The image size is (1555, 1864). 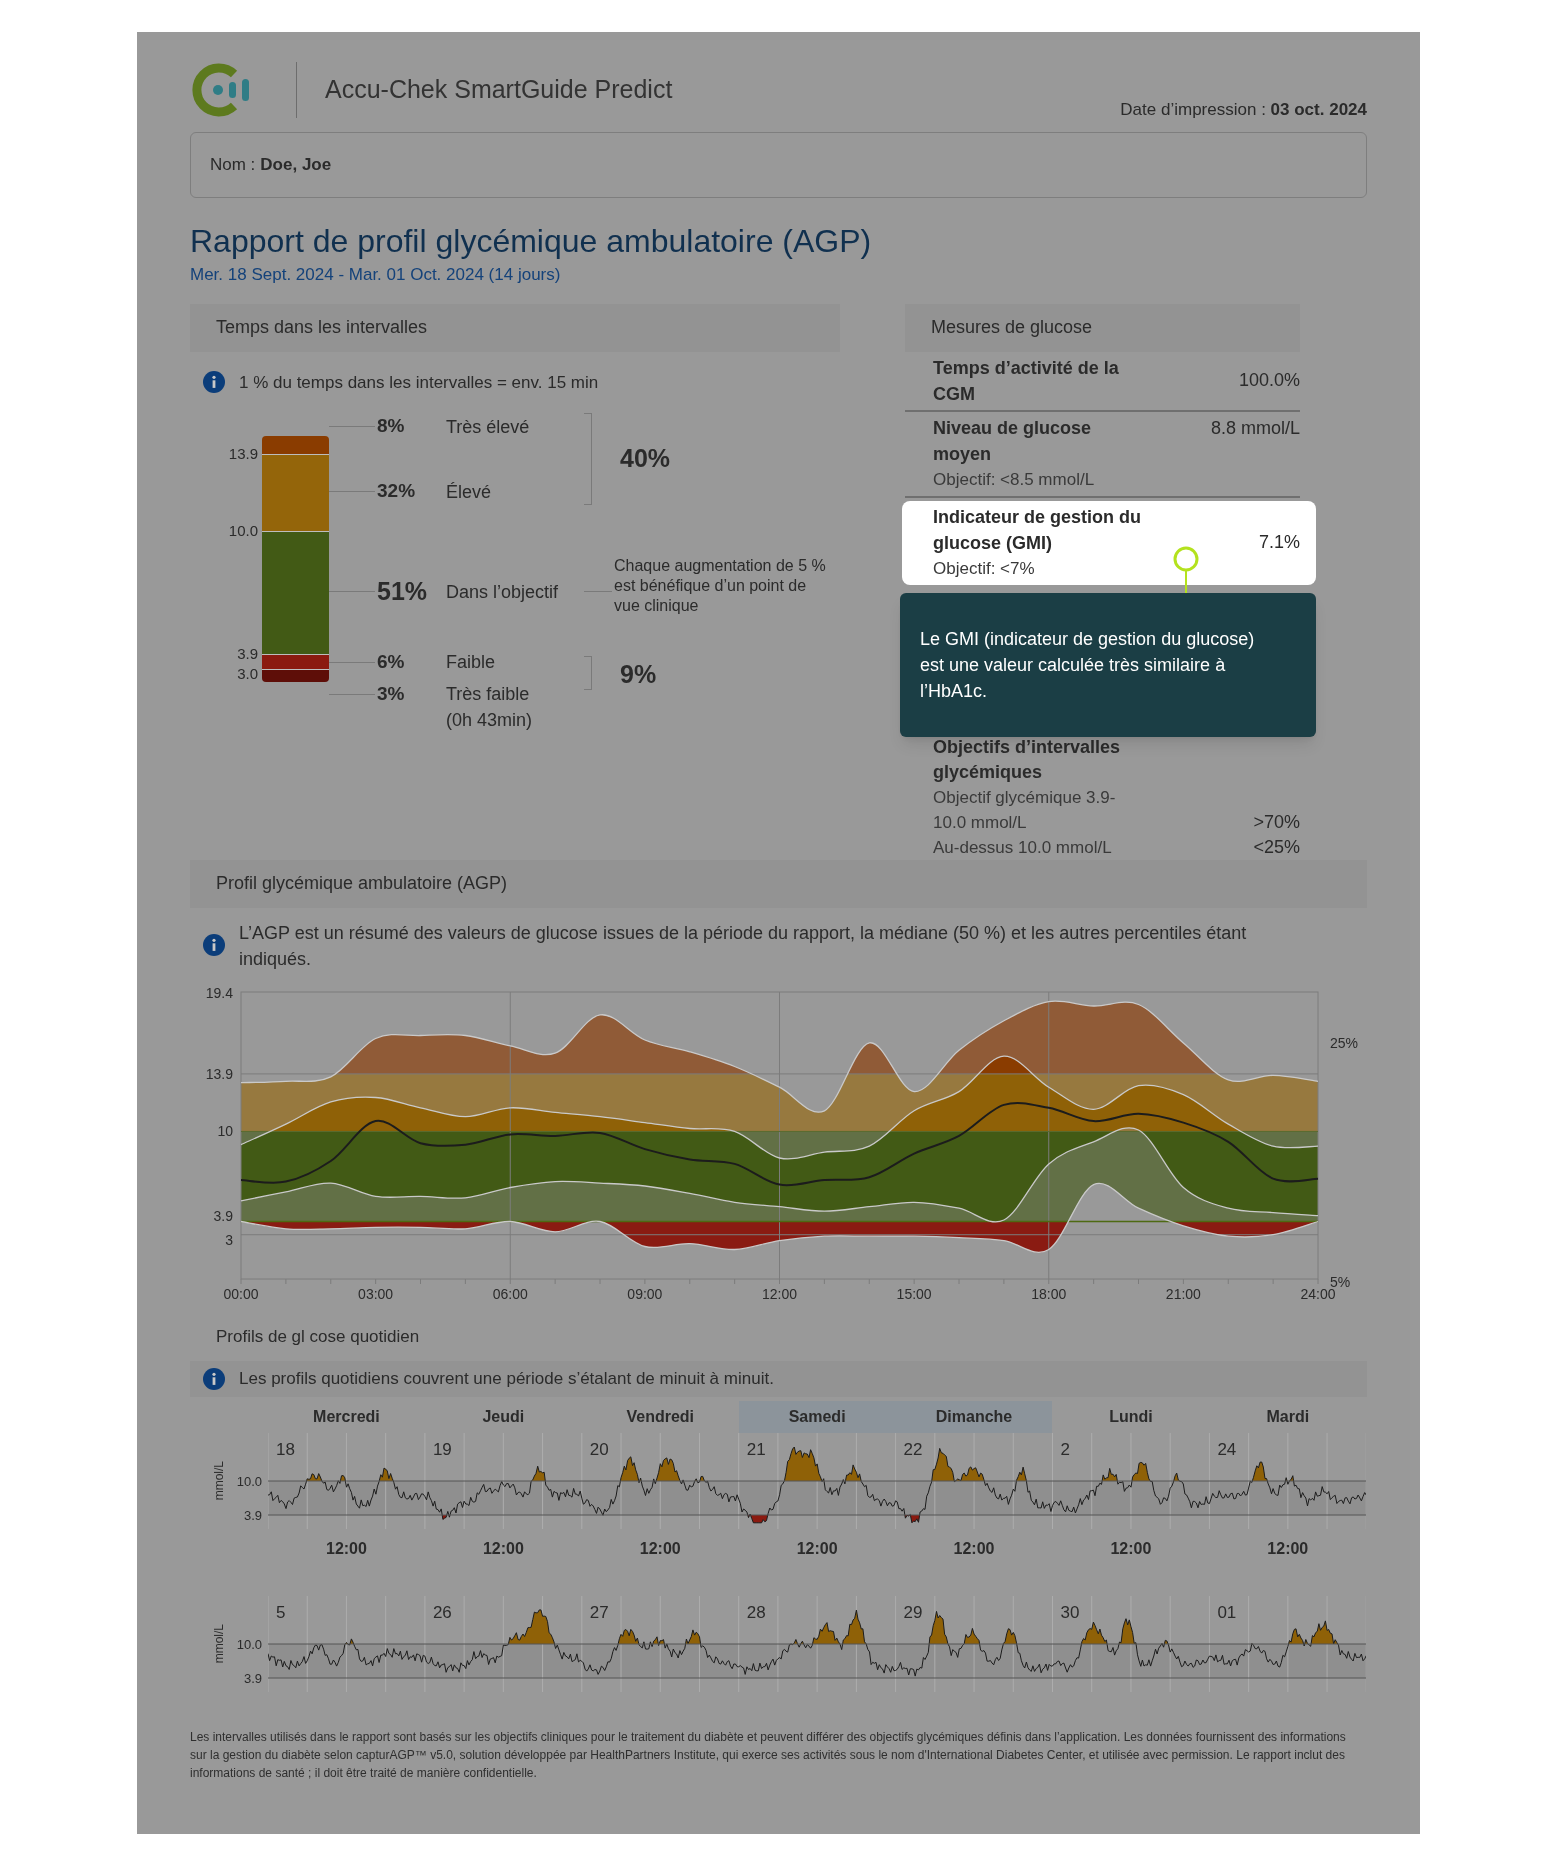 What do you see at coordinates (588, 673) in the screenshot?
I see `range-bracket` at bounding box center [588, 673].